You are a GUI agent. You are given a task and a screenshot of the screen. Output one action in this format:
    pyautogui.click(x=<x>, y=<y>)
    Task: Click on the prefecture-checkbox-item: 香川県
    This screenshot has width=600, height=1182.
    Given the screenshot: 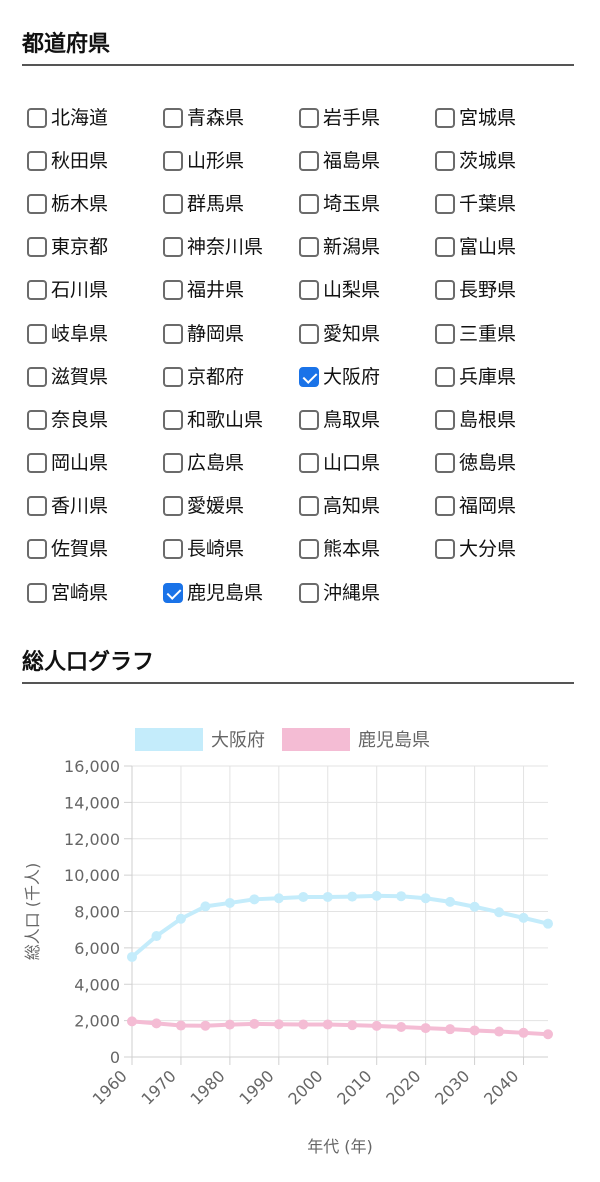 What is the action you would take?
    pyautogui.click(x=95, y=506)
    